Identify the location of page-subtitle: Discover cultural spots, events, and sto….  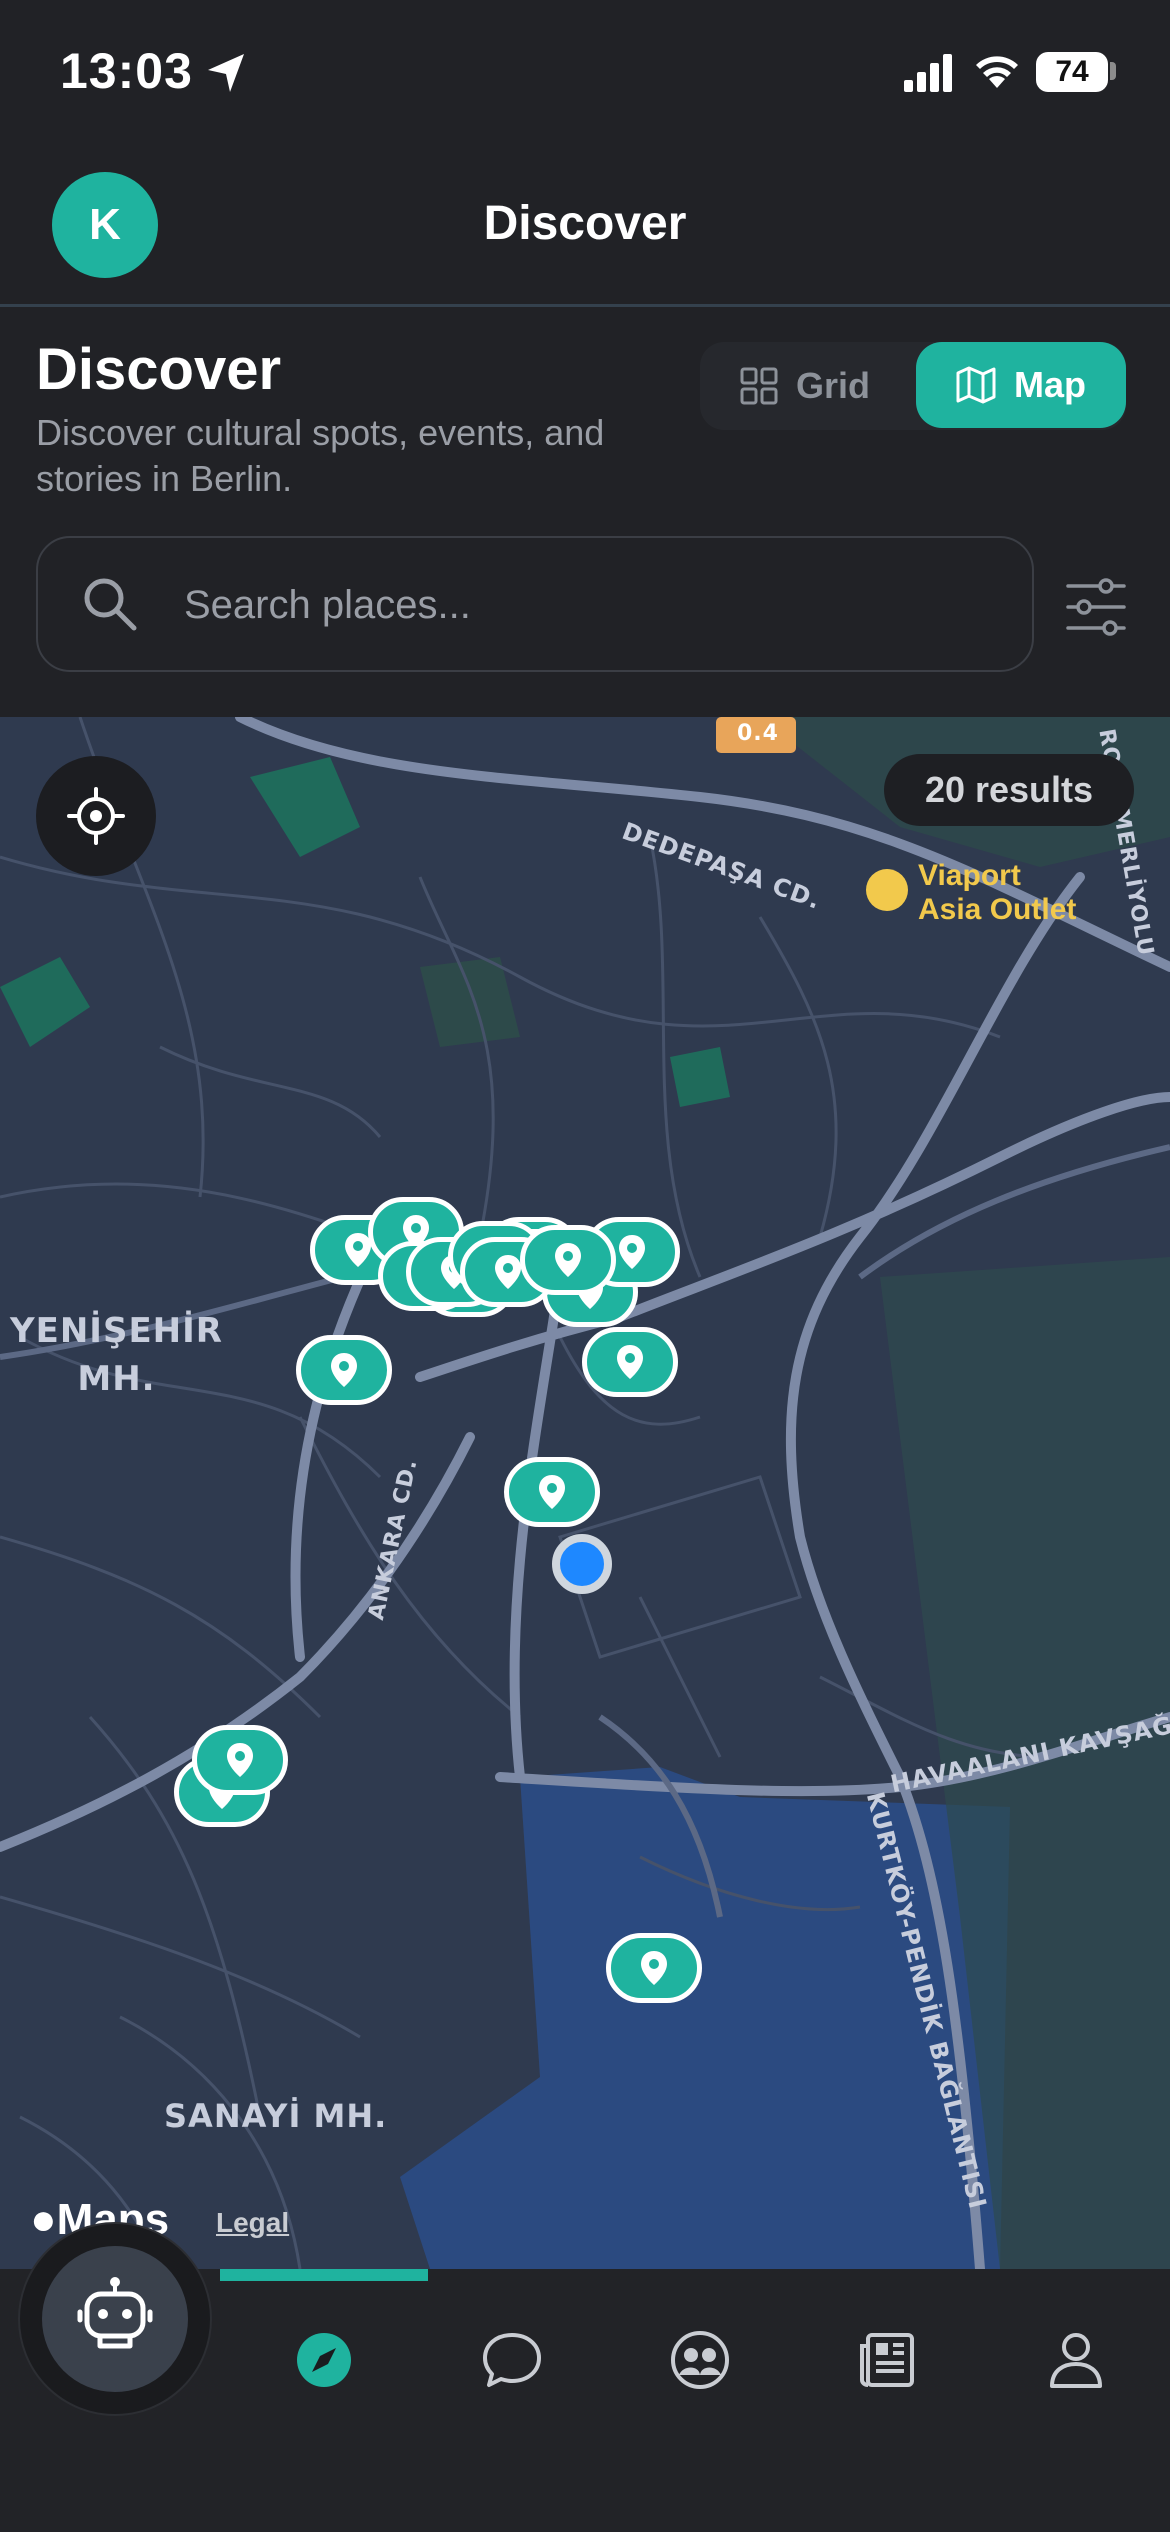
(320, 455).